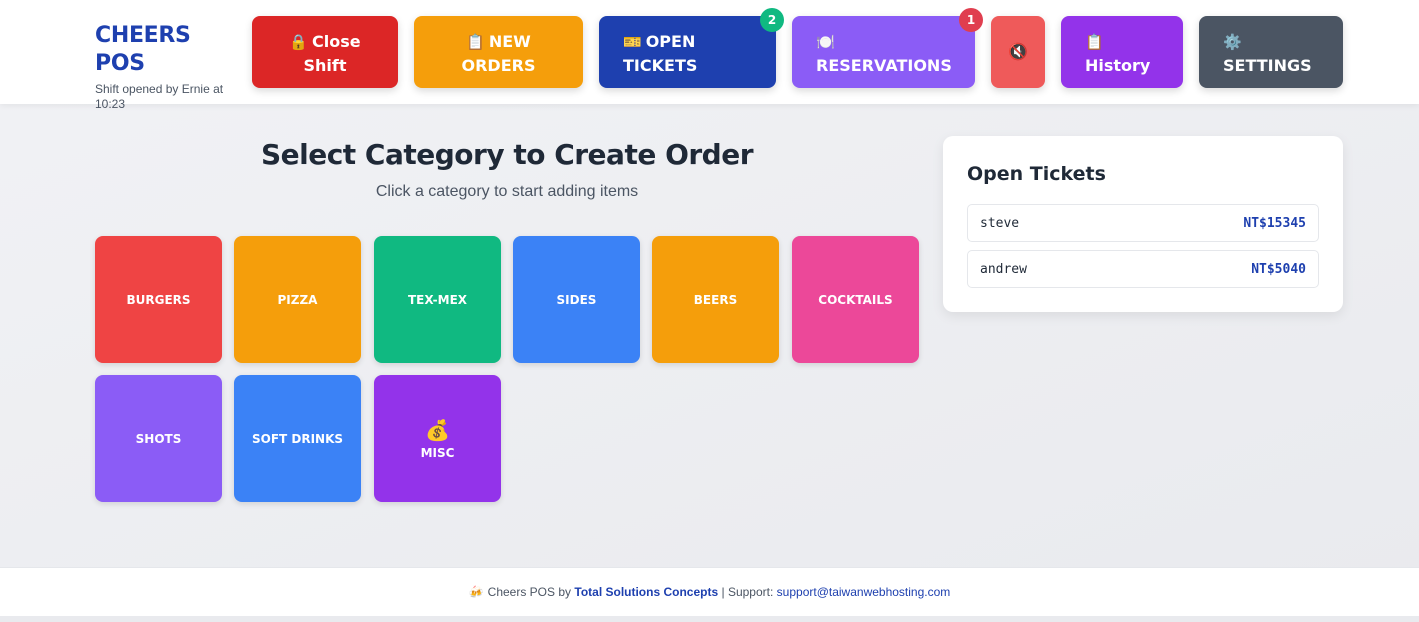  I want to click on reservations-badge: 1, so click(971, 20).